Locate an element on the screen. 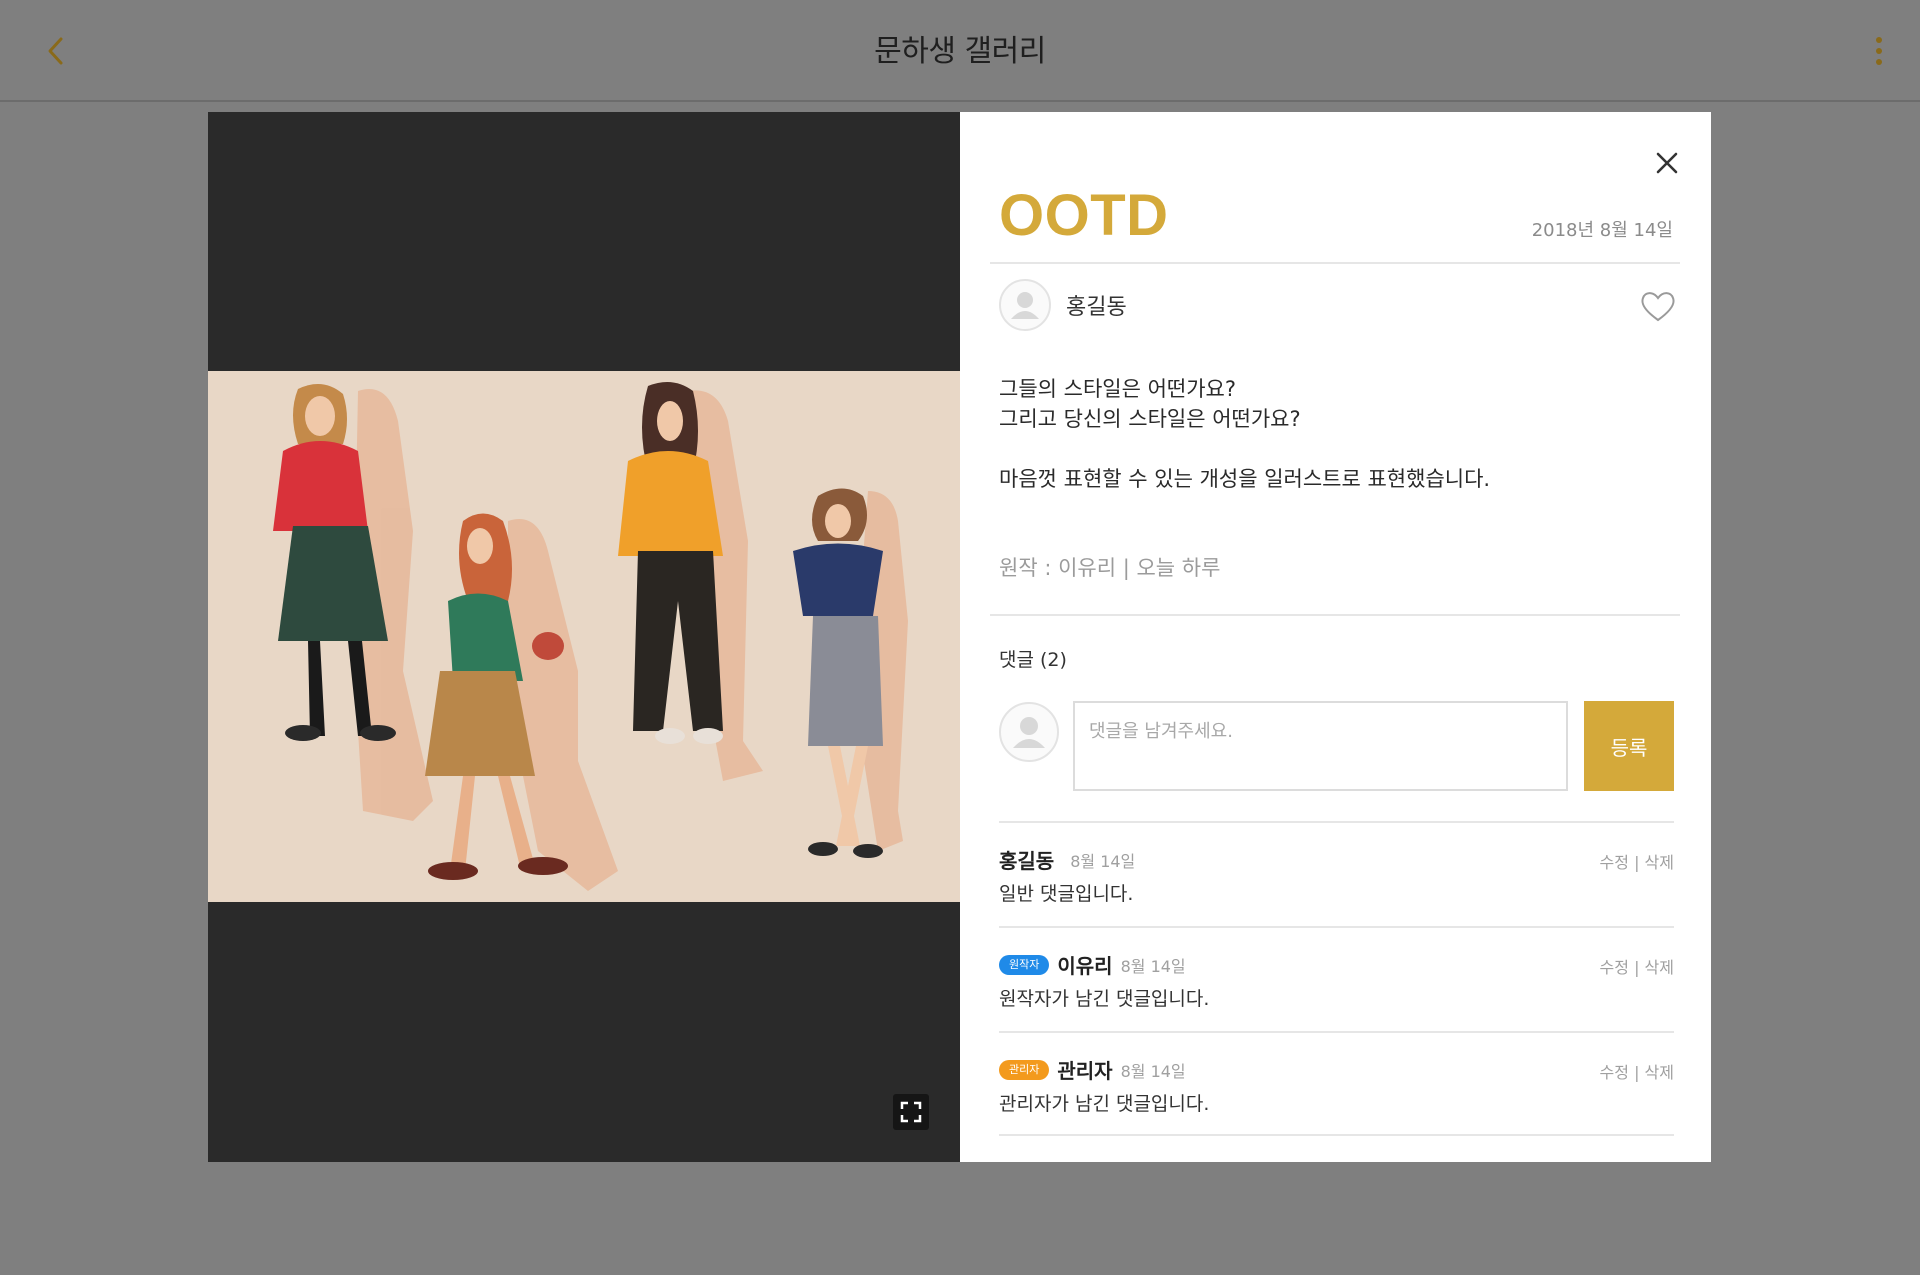 The width and height of the screenshot is (1920, 1275). comment-author: 이유리 is located at coordinates (1084, 964).